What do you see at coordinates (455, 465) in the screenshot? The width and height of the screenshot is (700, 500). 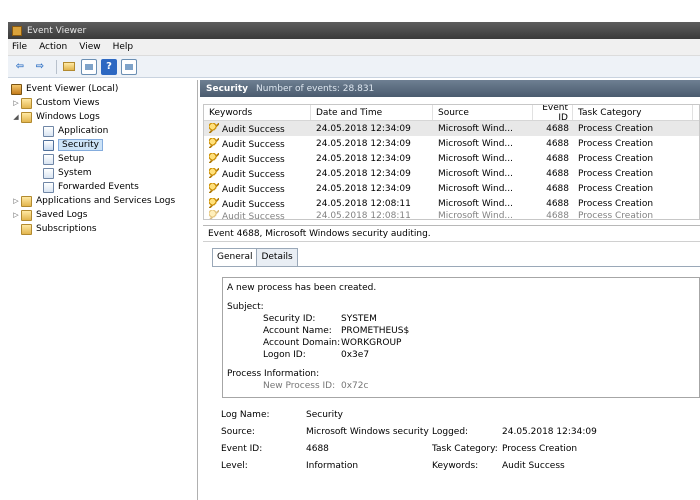 I see `keywords-label: Keywords:` at bounding box center [455, 465].